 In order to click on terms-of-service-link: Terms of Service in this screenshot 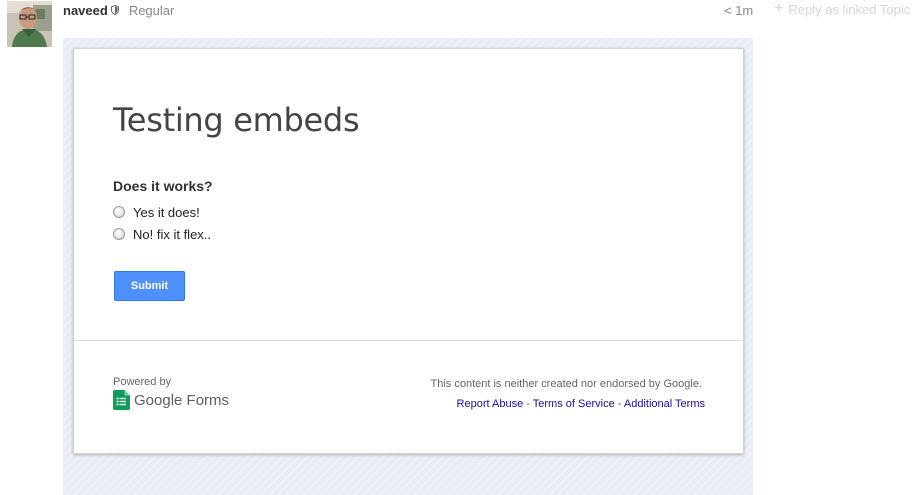, I will do `click(574, 404)`.